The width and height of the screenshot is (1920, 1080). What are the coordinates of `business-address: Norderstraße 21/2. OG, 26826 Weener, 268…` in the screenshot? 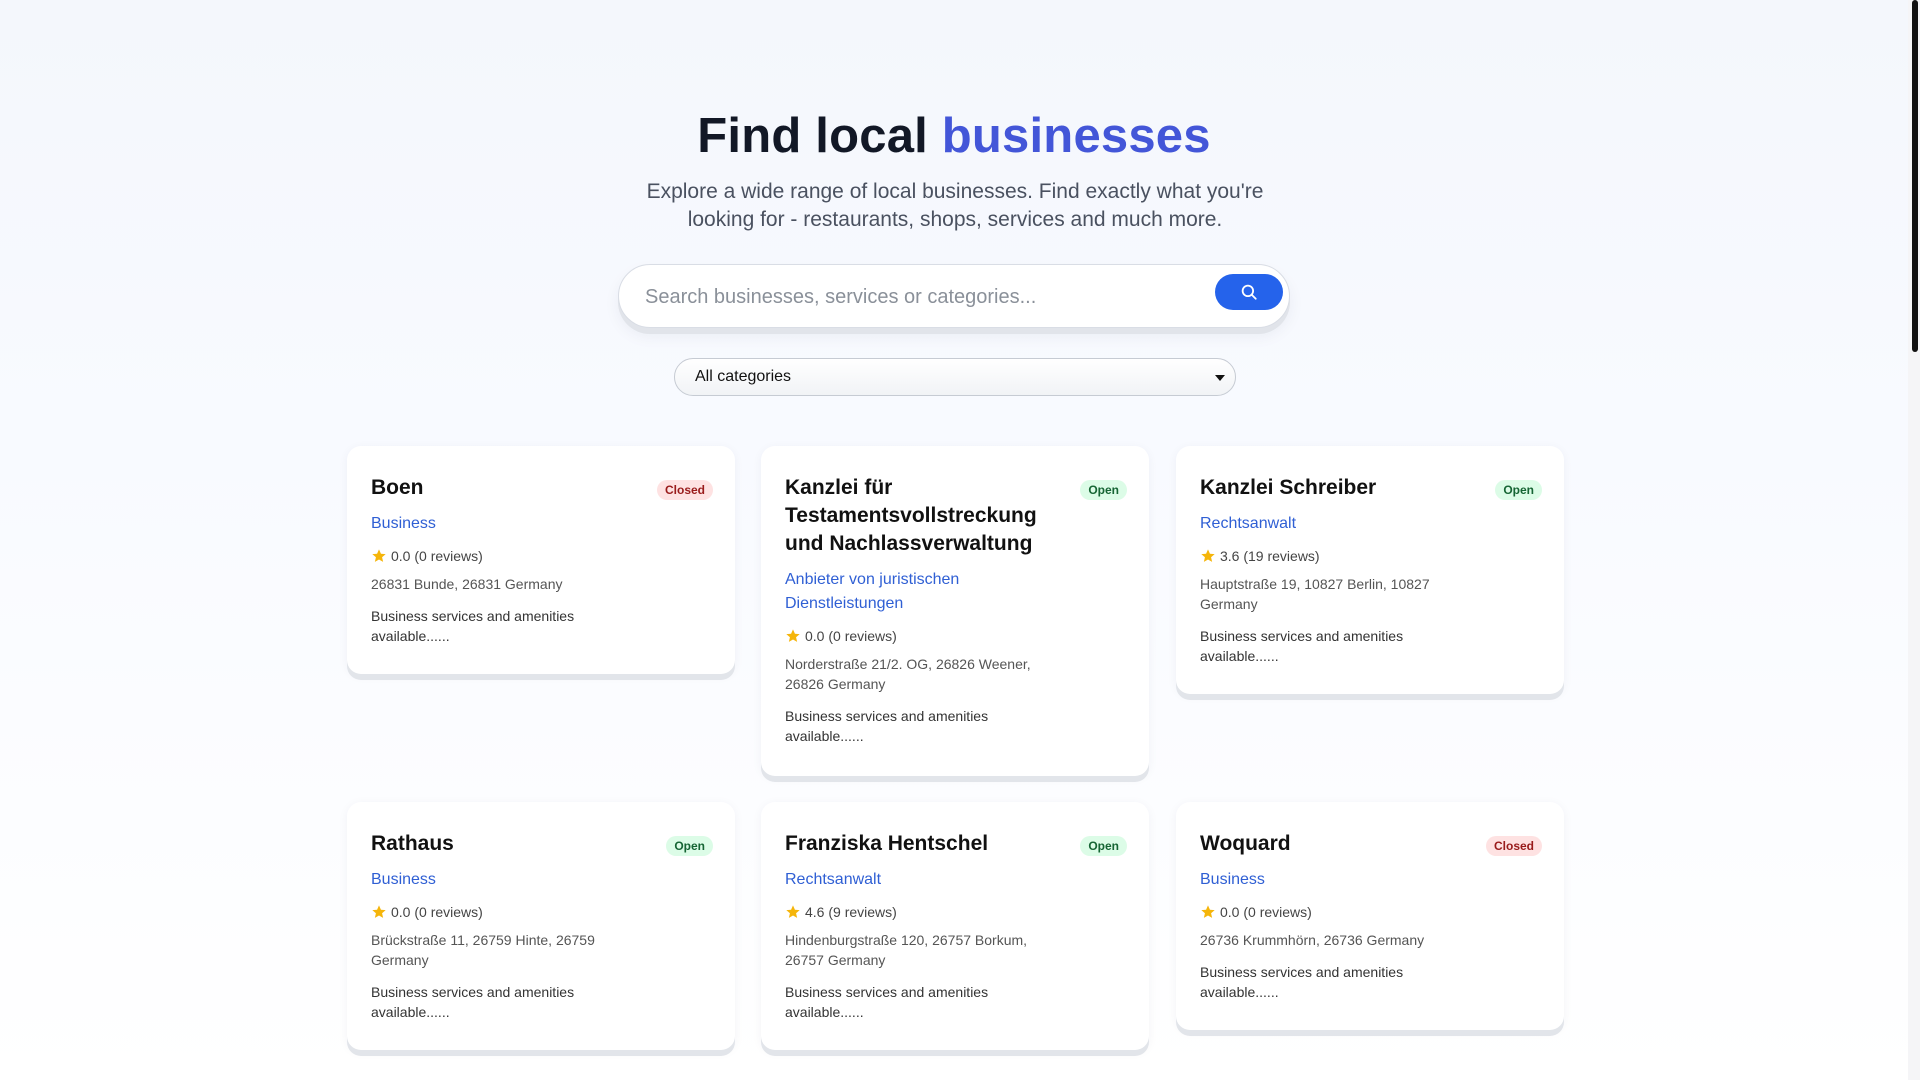 It's located at (908, 674).